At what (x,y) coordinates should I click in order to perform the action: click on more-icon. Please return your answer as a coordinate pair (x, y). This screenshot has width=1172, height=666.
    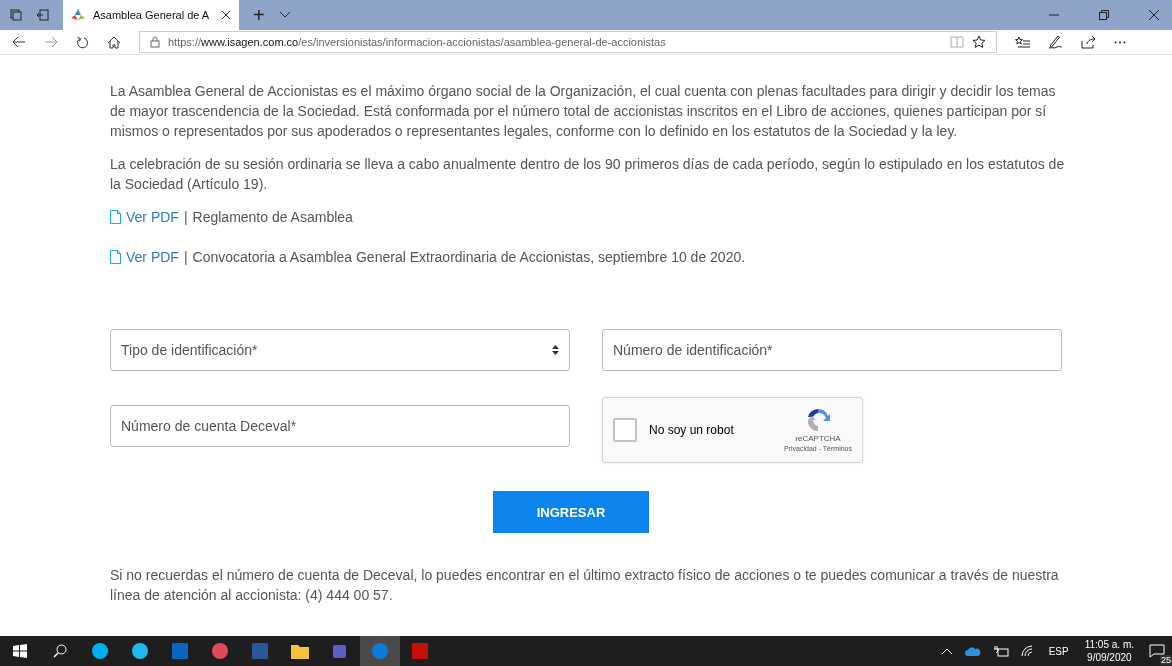
    Looking at the image, I should click on (1120, 42).